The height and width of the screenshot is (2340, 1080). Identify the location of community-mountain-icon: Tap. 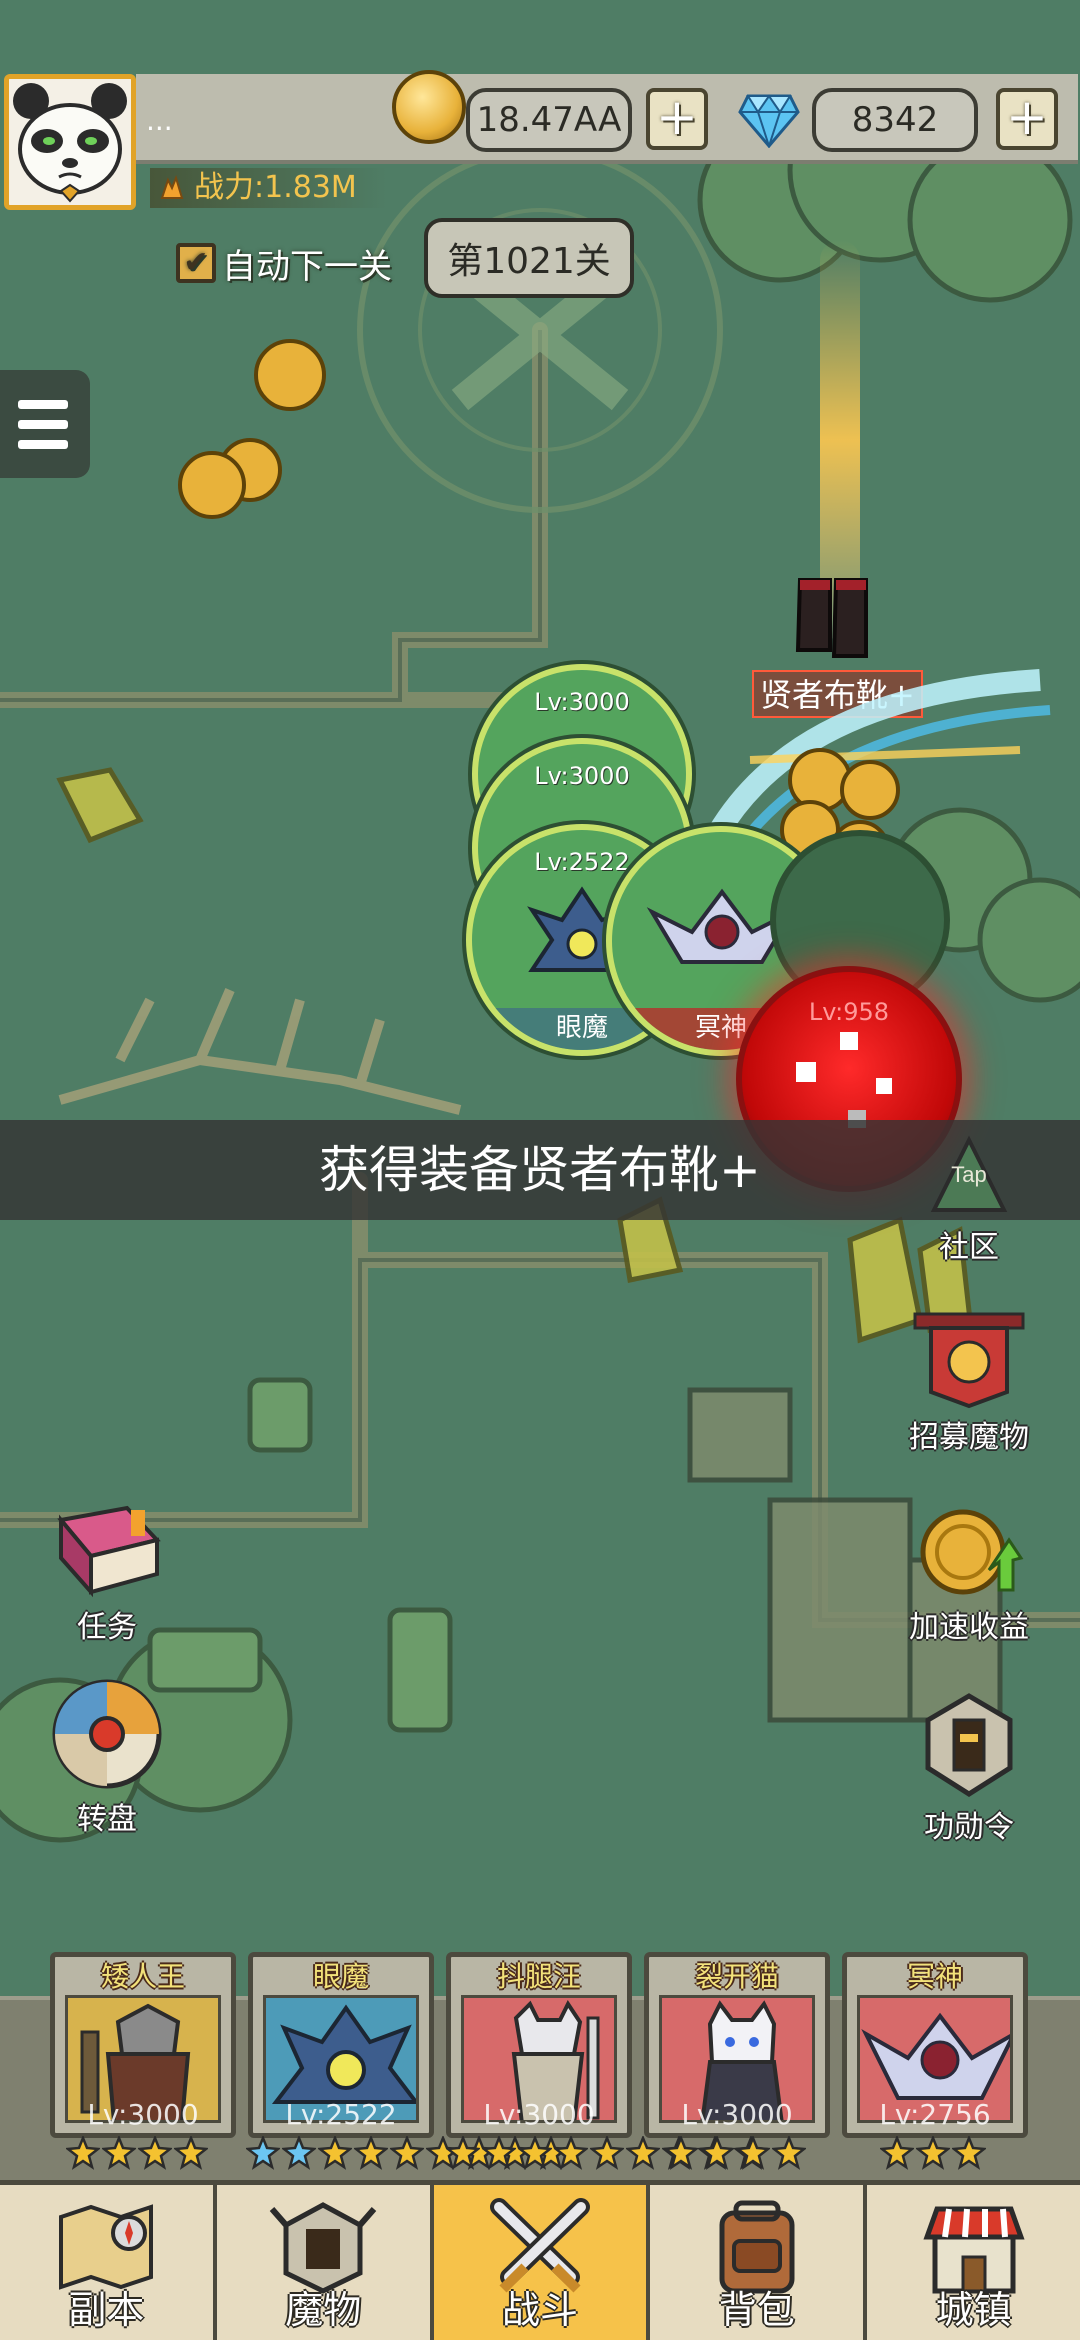
(969, 1173).